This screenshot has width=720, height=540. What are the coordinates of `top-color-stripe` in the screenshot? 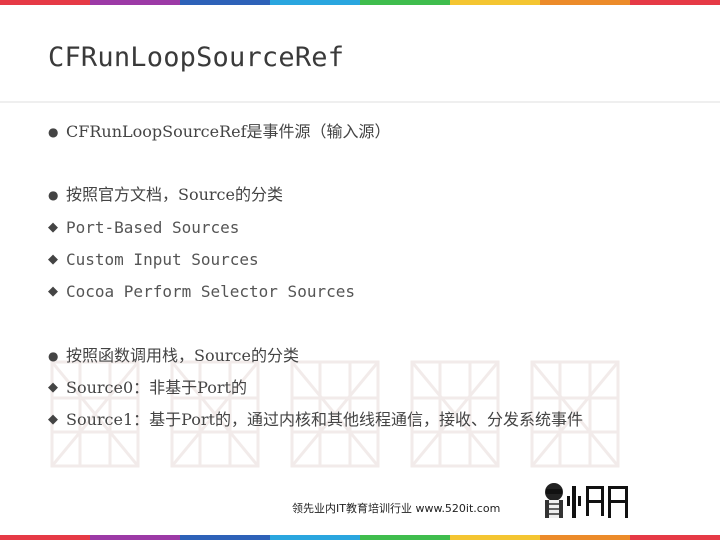 It's located at (360, 2).